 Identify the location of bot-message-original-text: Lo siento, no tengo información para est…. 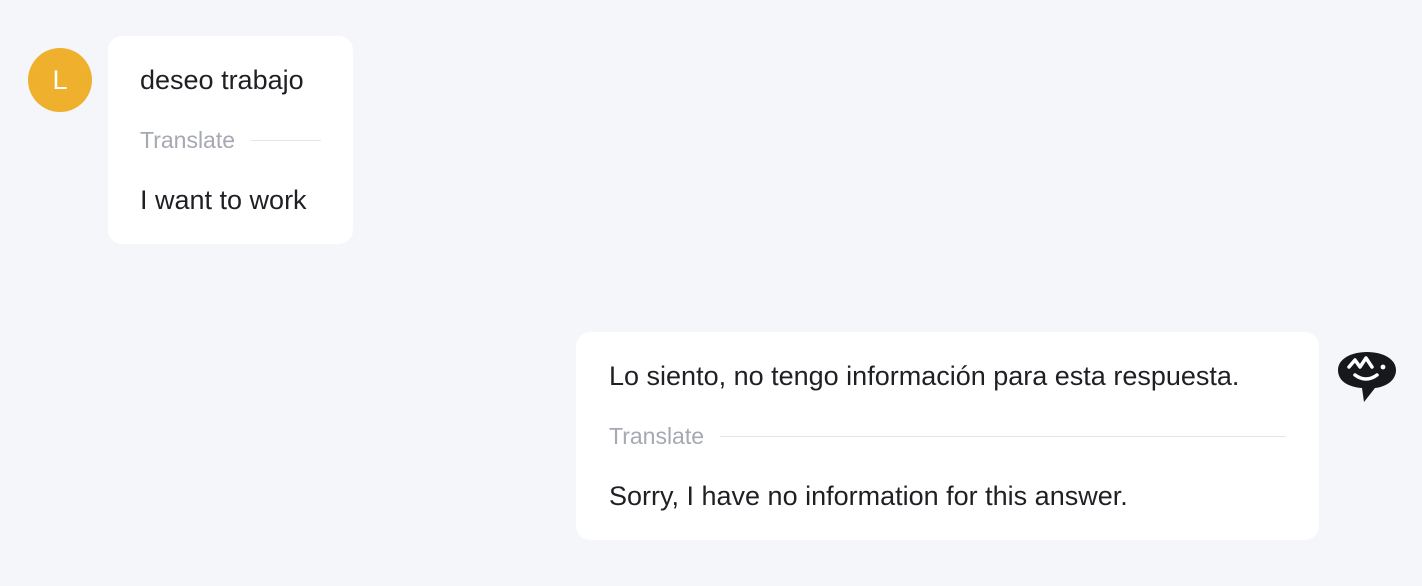
(924, 376).